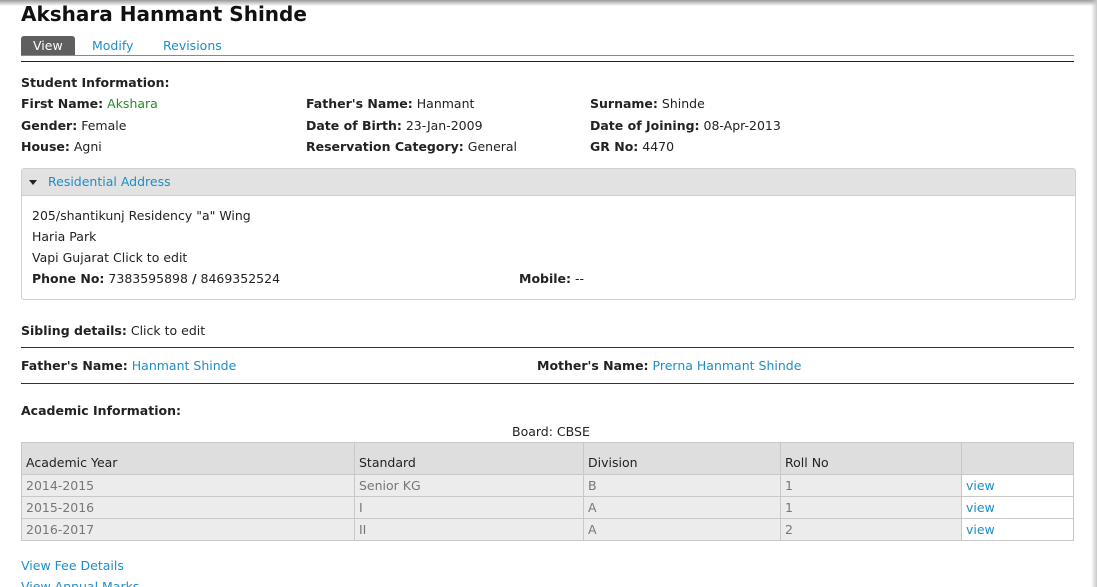  Describe the element at coordinates (188, 458) in the screenshot. I see `column-header-academic-year: Academic Year` at that location.